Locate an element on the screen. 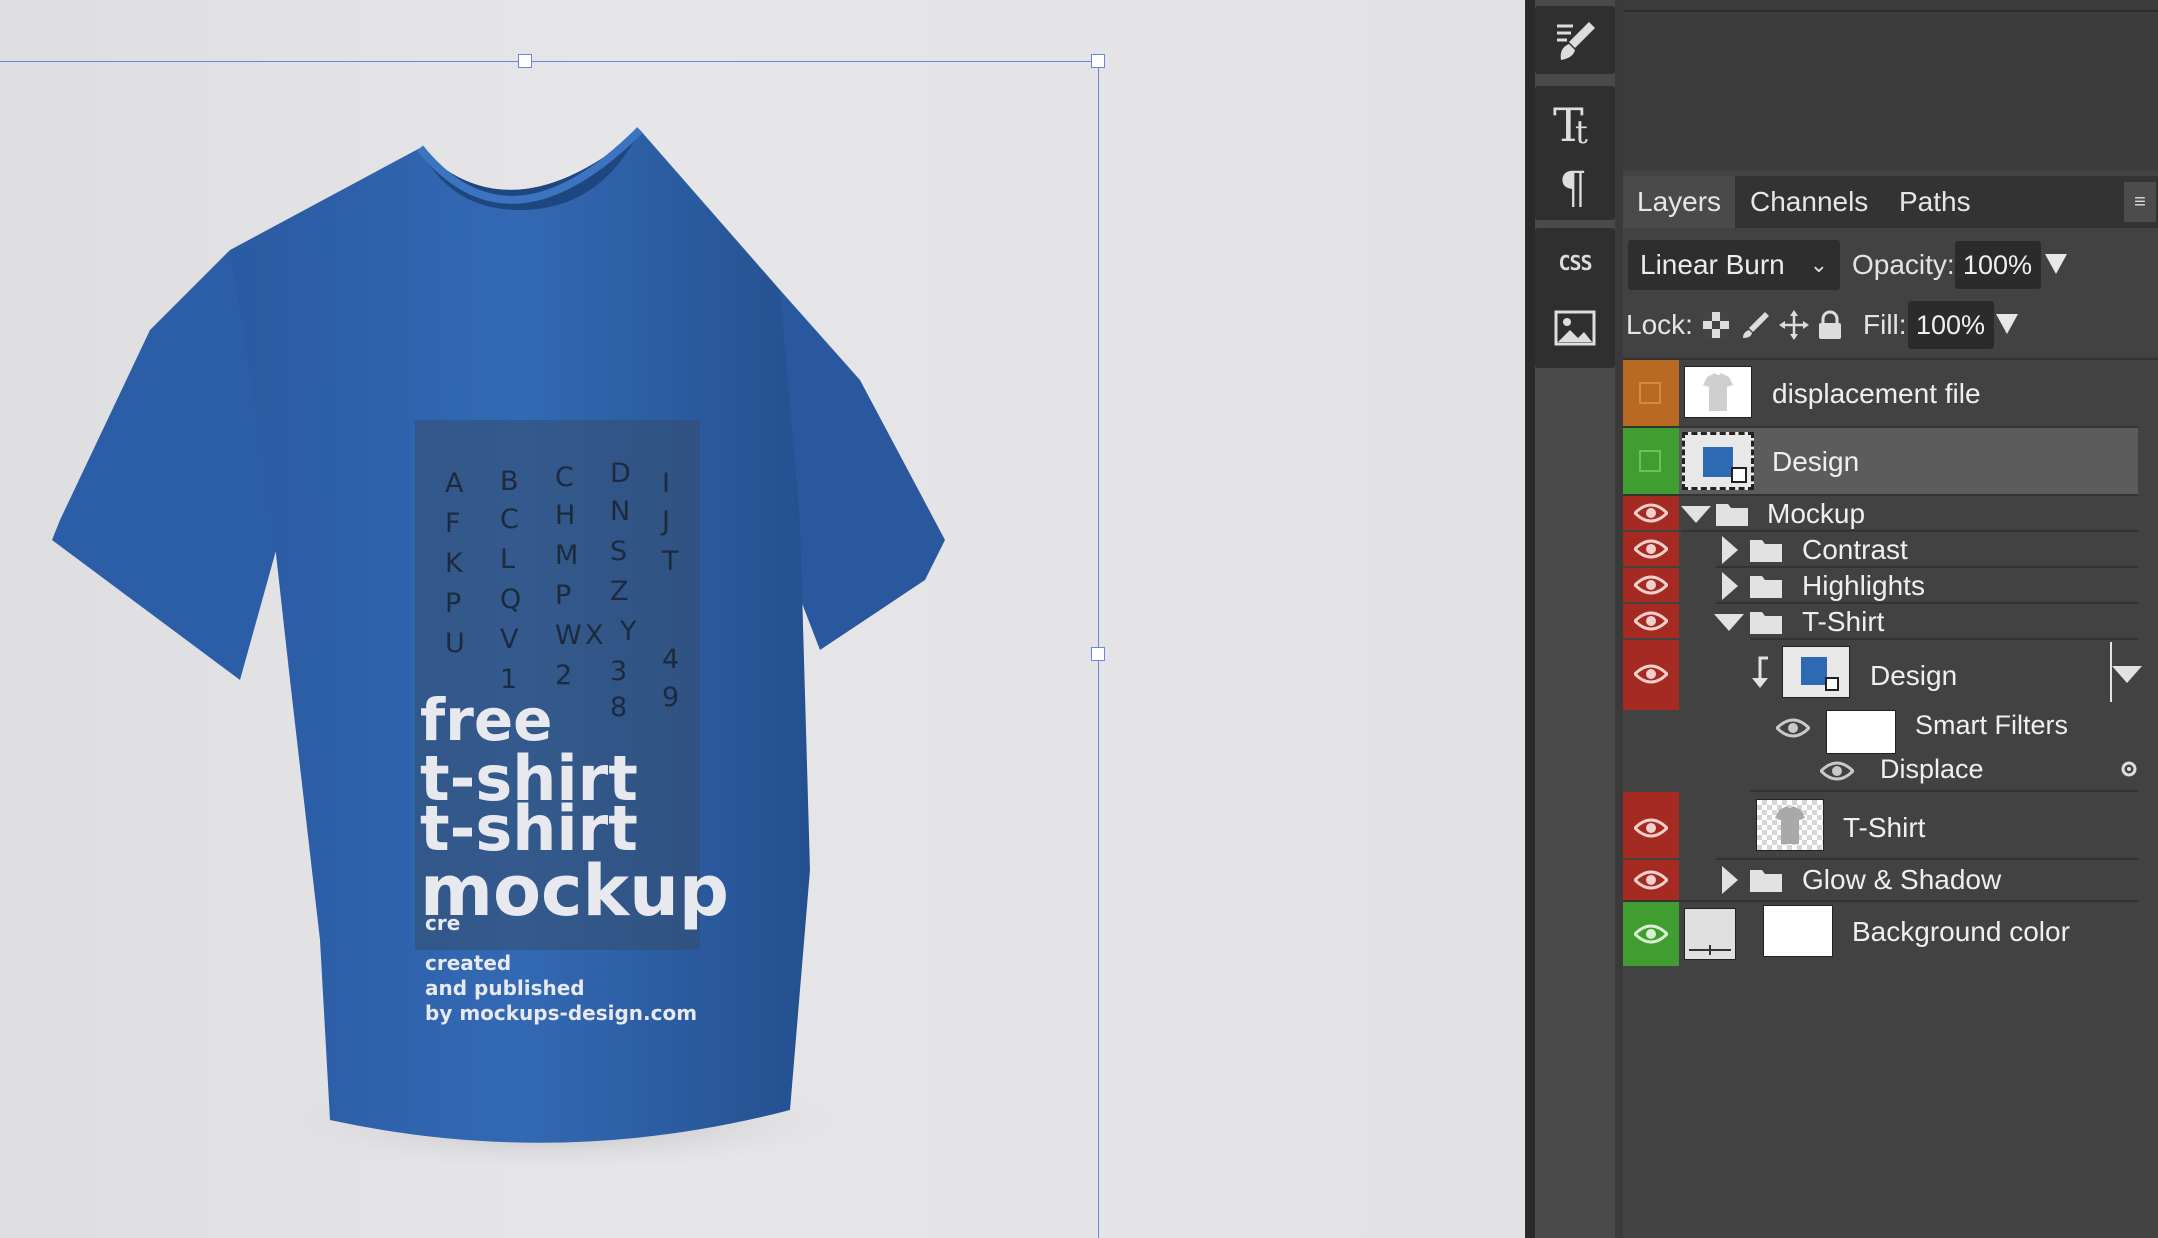 Image resolution: width=2158 pixels, height=1238 pixels. tab-layers: Layers is located at coordinates (1679, 202).